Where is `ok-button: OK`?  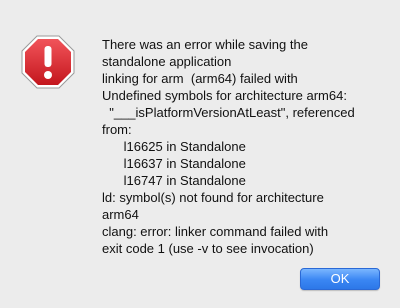 ok-button: OK is located at coordinates (340, 279).